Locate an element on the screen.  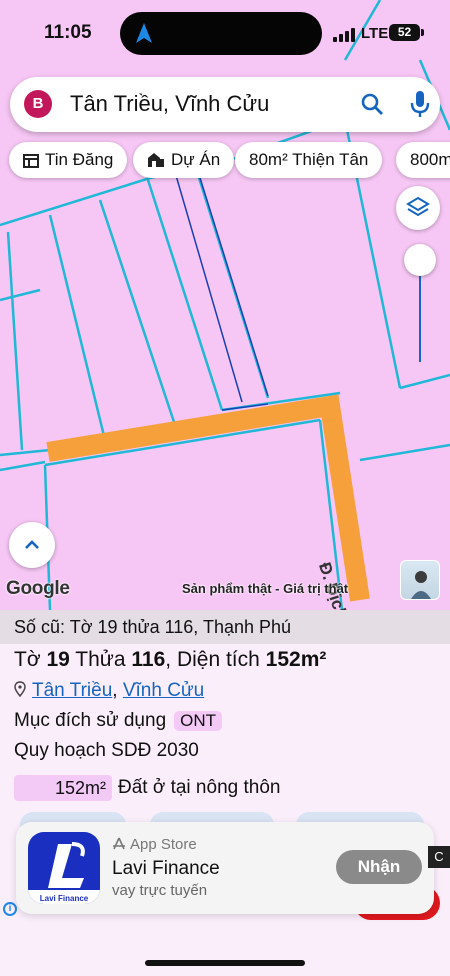
promo-thumbnail is located at coordinates (420, 580).